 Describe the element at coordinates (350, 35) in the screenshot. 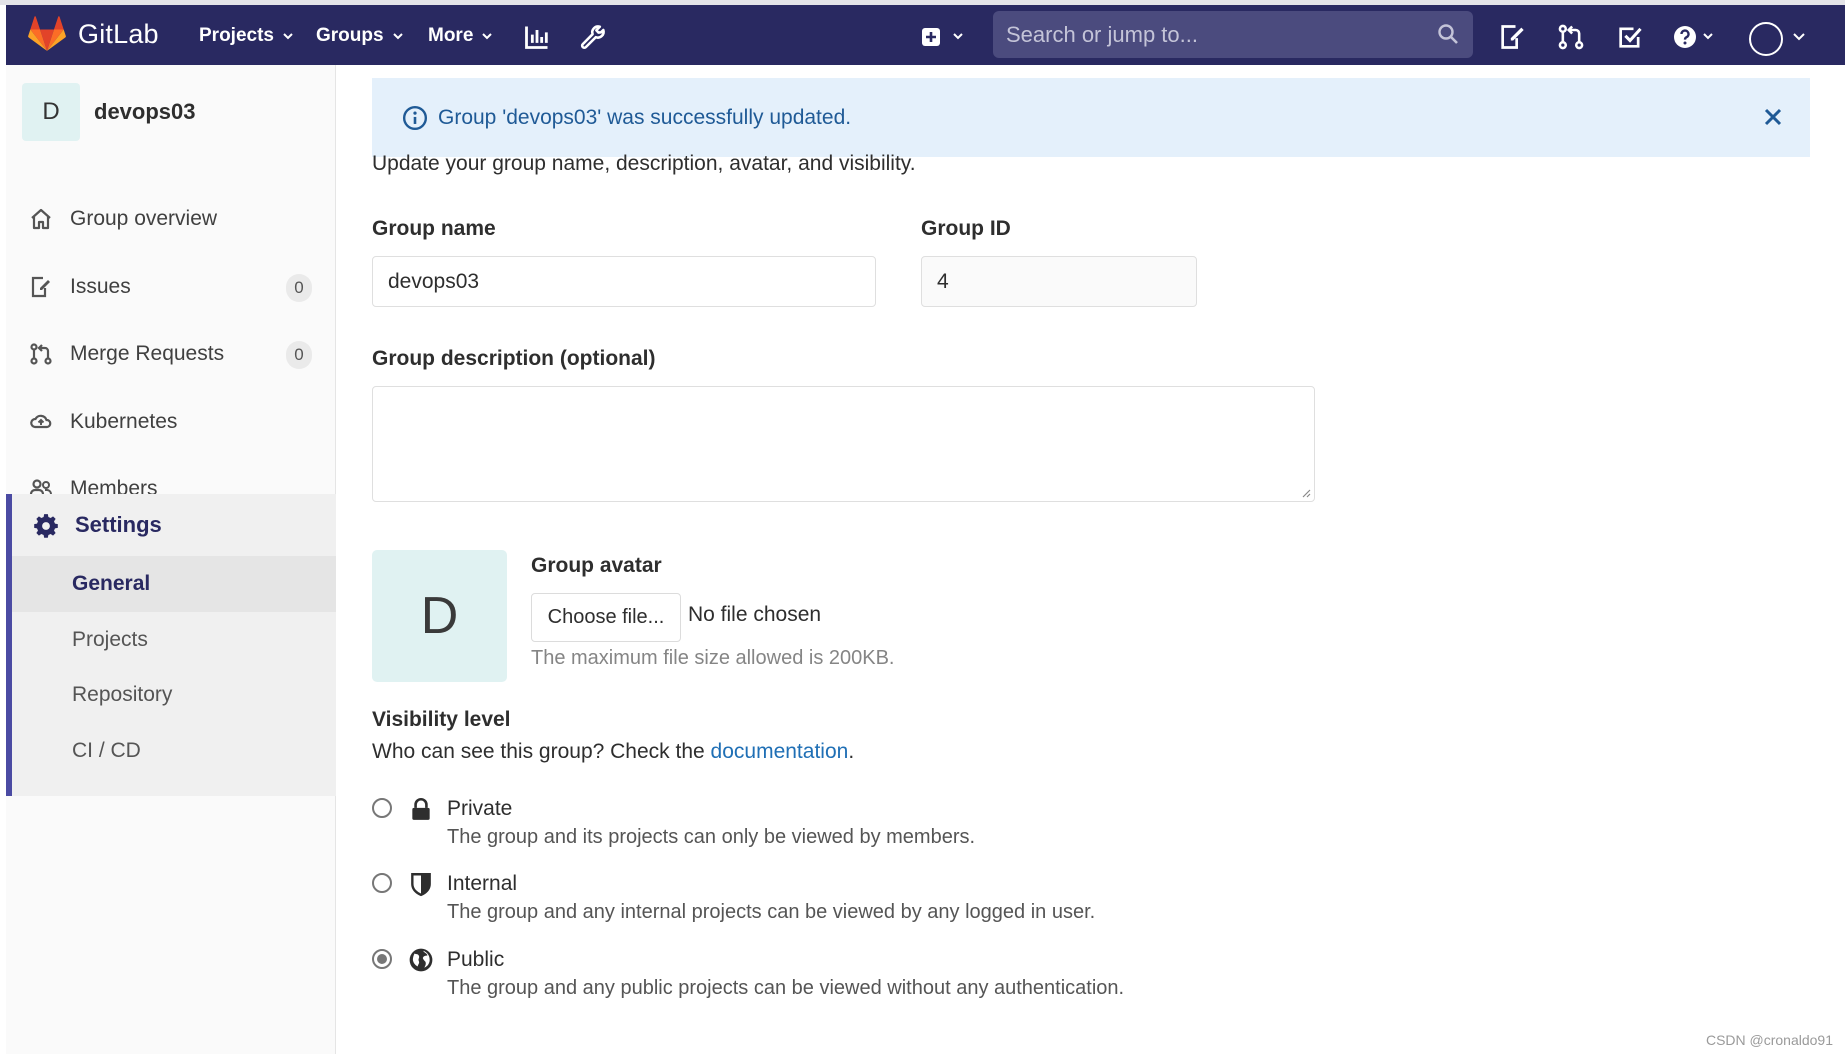

I see `groups-label: Groups` at that location.